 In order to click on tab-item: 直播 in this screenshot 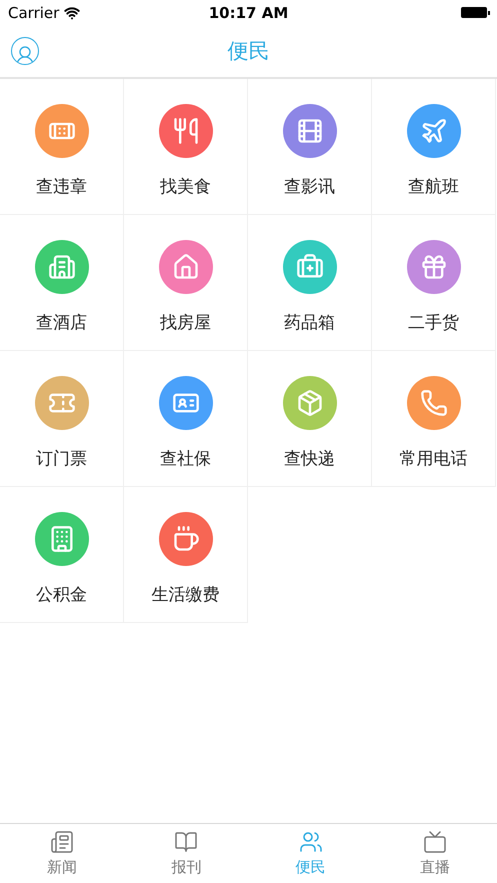, I will do `click(434, 853)`.